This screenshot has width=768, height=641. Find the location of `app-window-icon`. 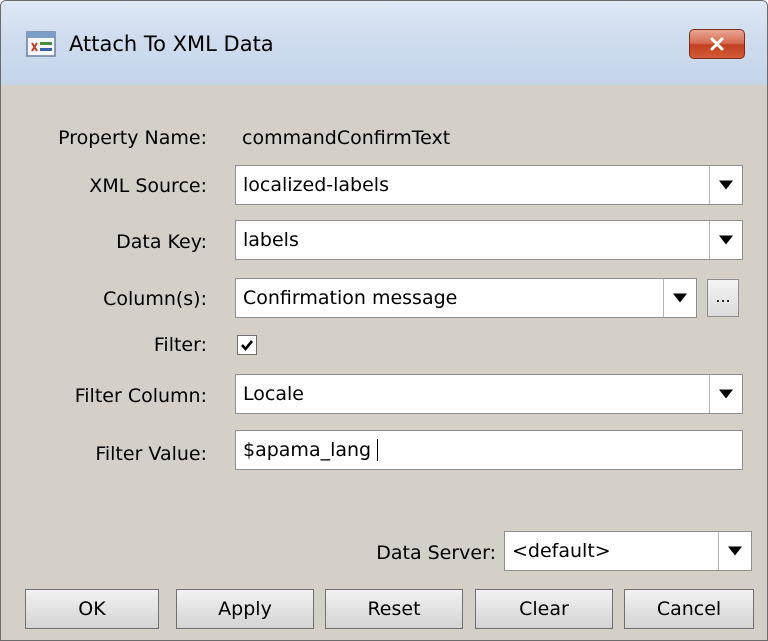

app-window-icon is located at coordinates (41, 44).